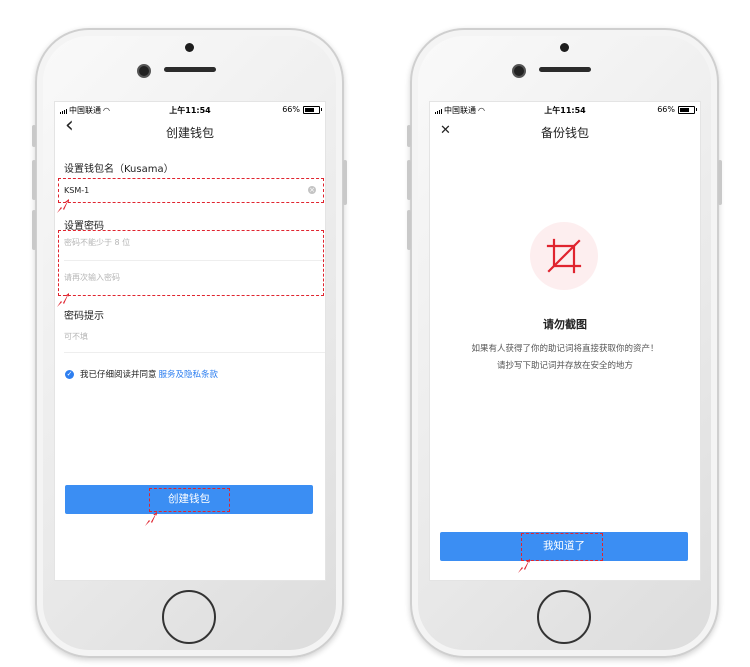  Describe the element at coordinates (189, 500) in the screenshot. I see `highlight-create-button` at that location.